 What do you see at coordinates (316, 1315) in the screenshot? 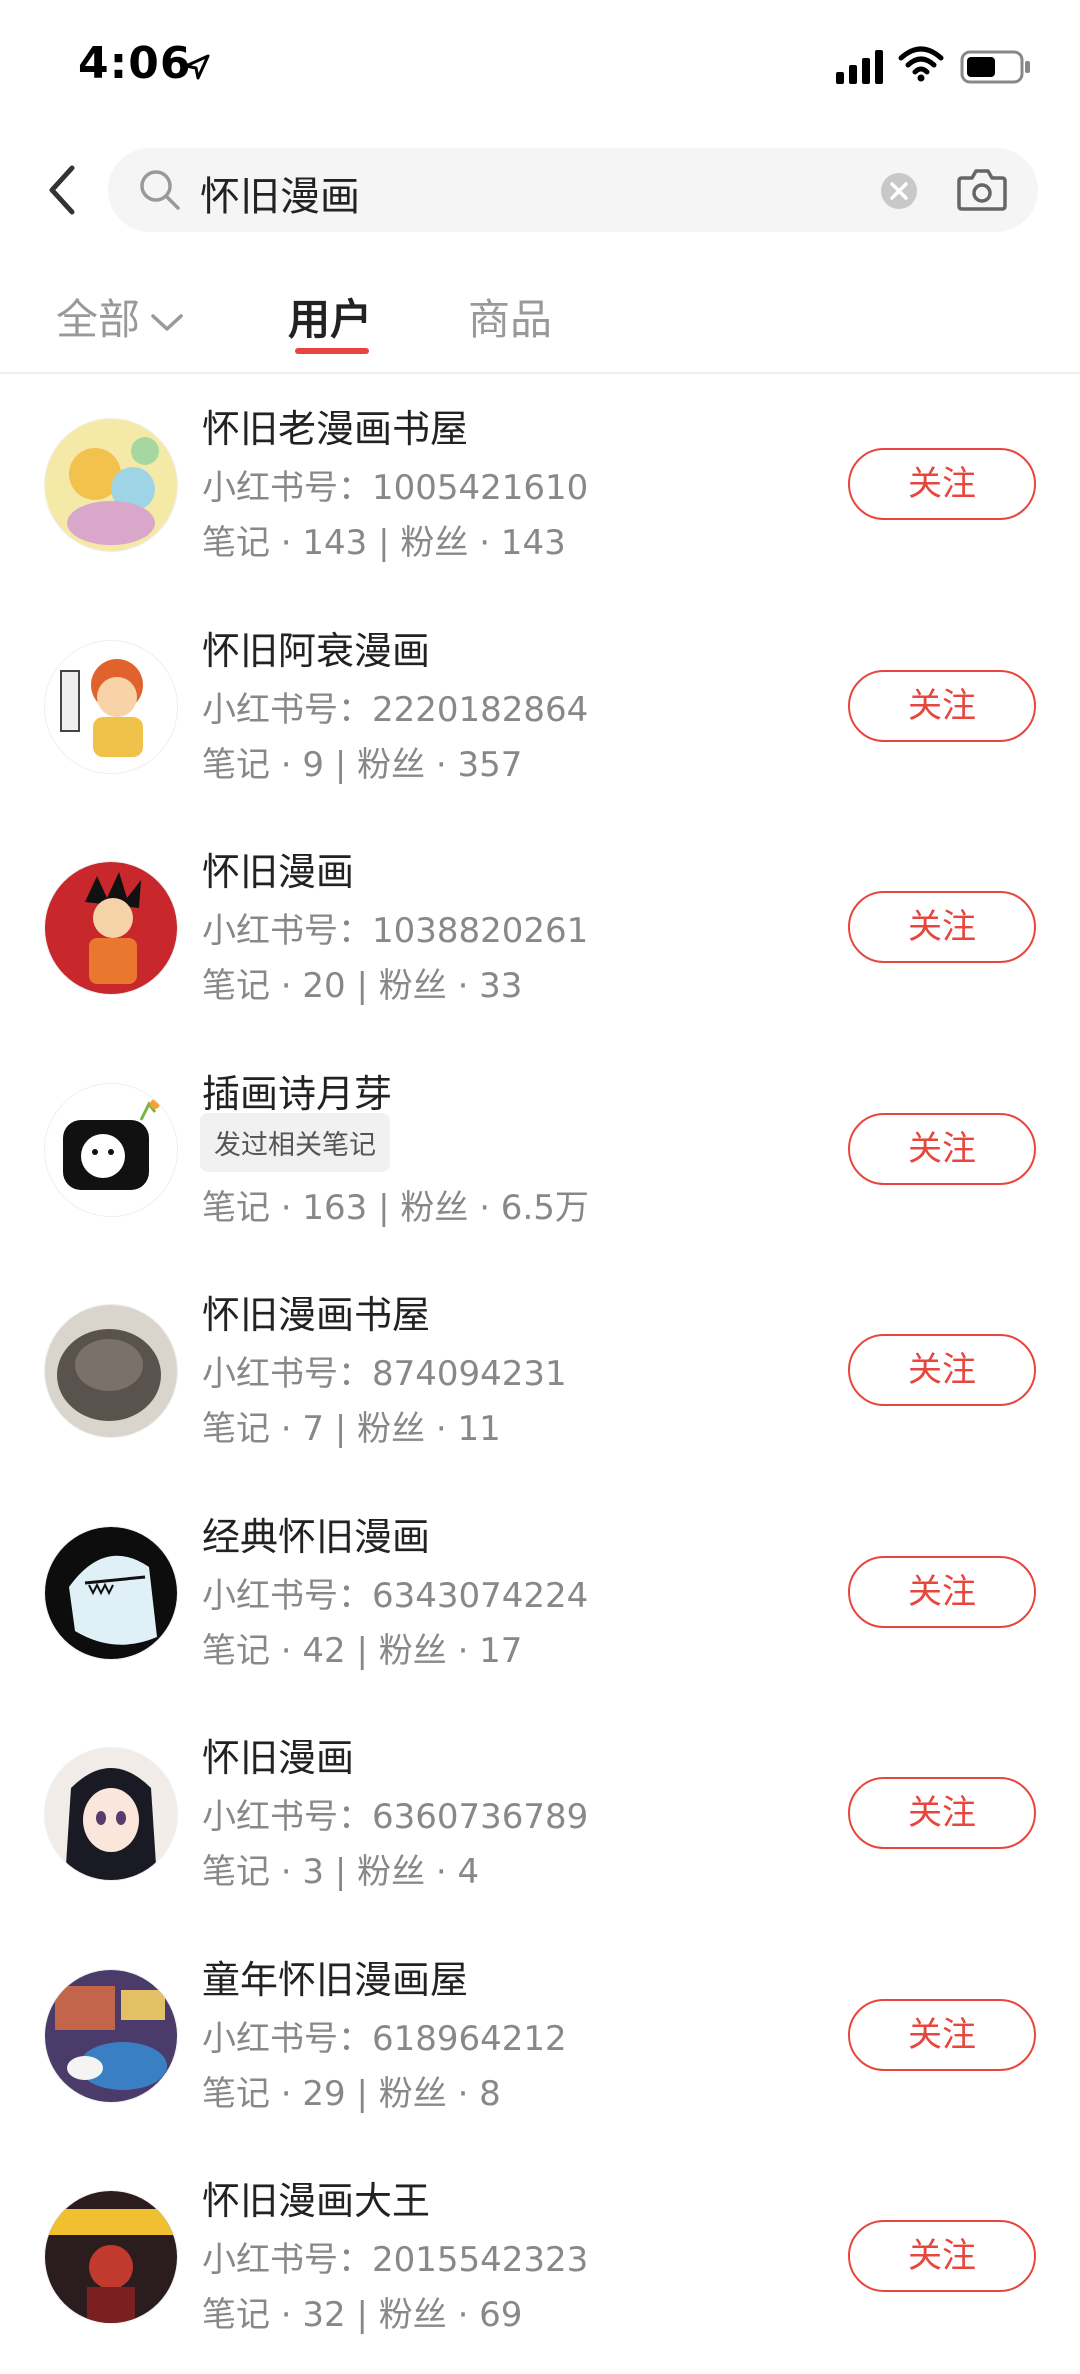
I see `user-name: 怀旧漫画书屋` at bounding box center [316, 1315].